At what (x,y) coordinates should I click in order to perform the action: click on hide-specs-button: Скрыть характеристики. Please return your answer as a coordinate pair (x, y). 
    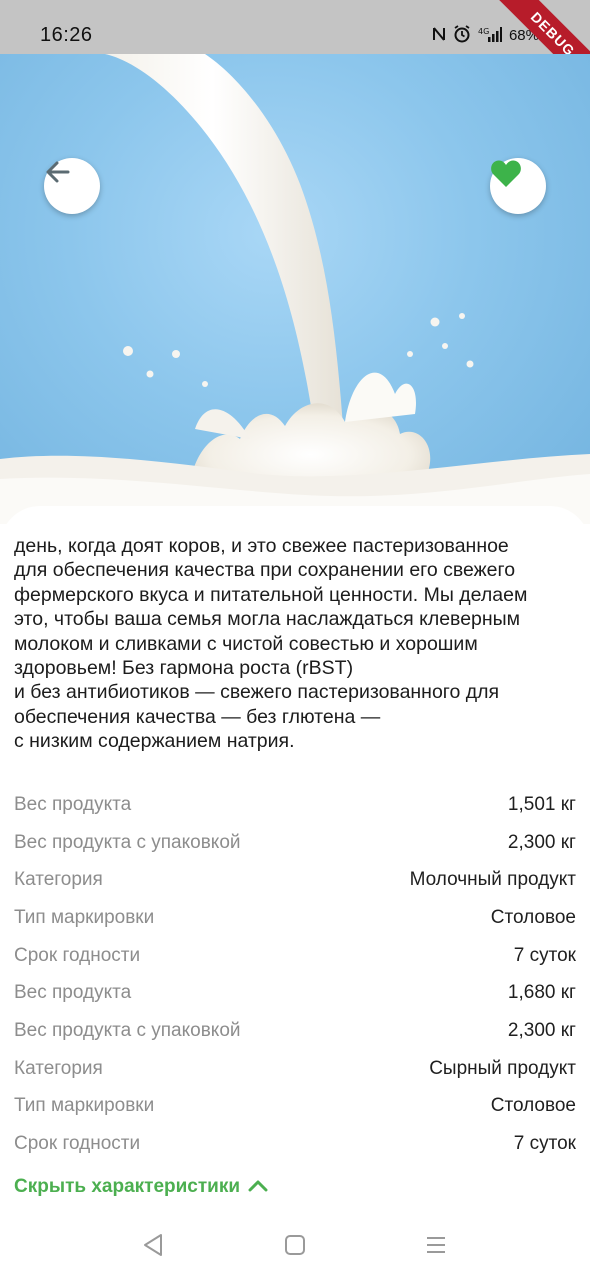
    Looking at the image, I should click on (141, 1187).